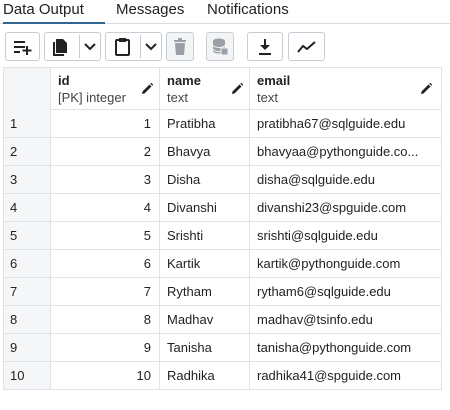 The image size is (450, 410). I want to click on row-number: 2, so click(27, 151).